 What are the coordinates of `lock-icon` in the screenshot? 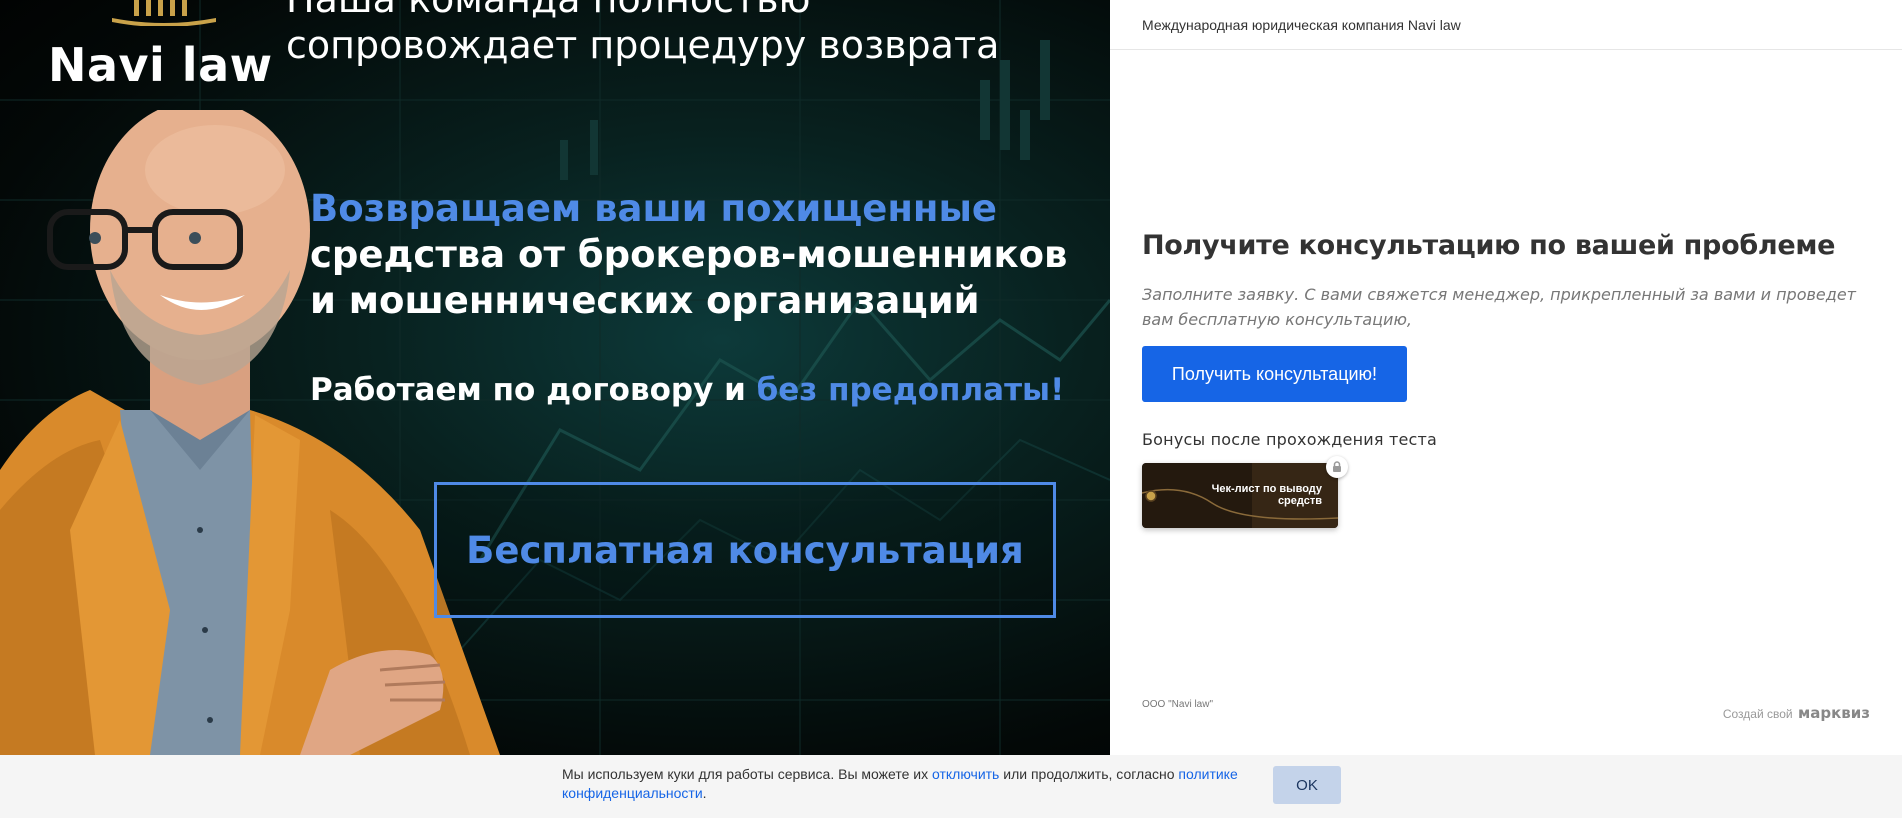 It's located at (1337, 467).